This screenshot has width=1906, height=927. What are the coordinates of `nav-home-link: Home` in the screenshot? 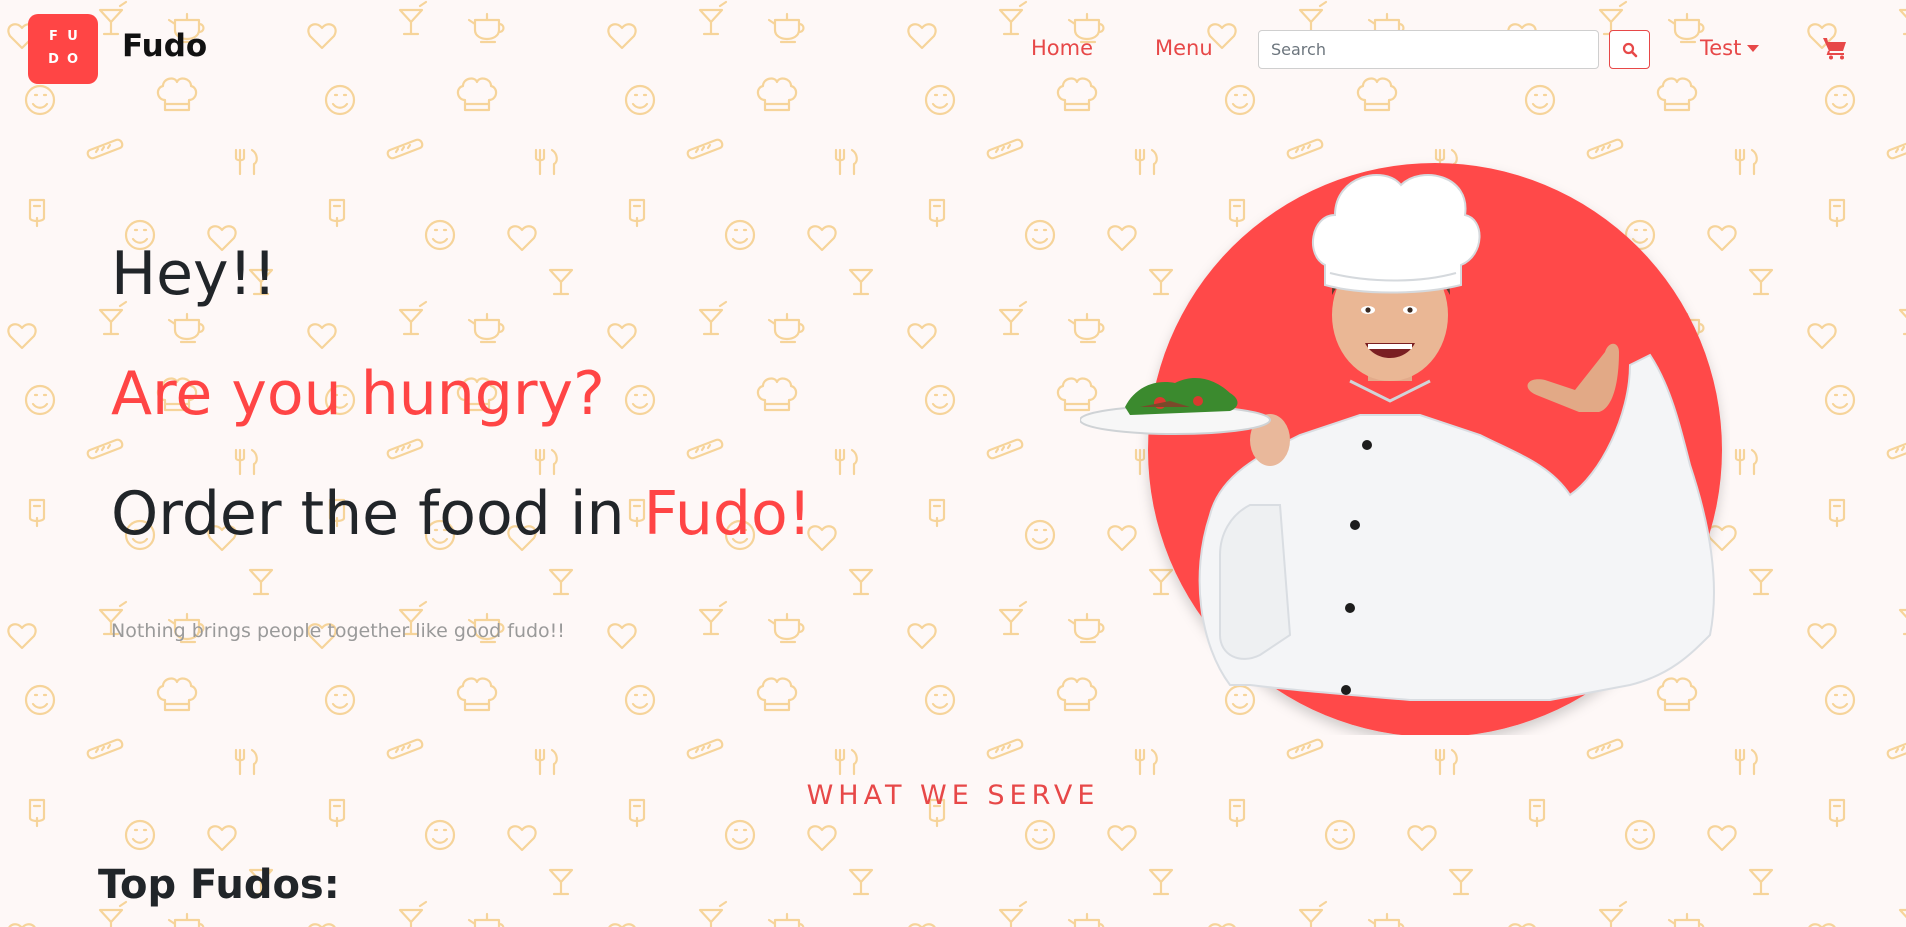 It's located at (1062, 48).